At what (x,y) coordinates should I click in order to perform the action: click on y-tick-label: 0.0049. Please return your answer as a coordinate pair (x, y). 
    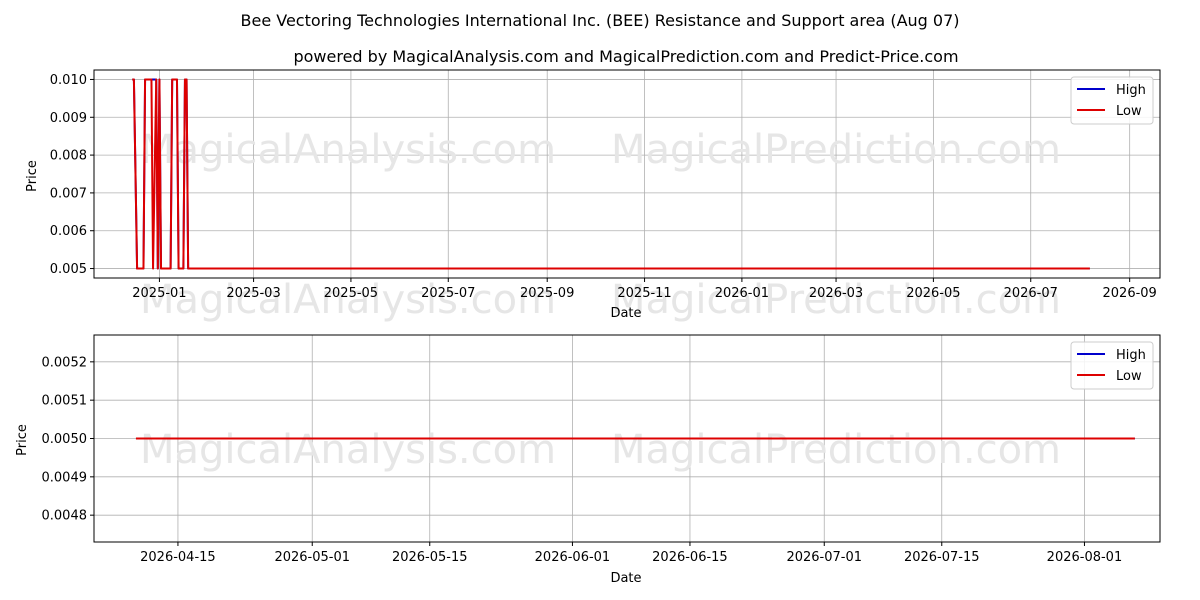
    Looking at the image, I should click on (65, 477).